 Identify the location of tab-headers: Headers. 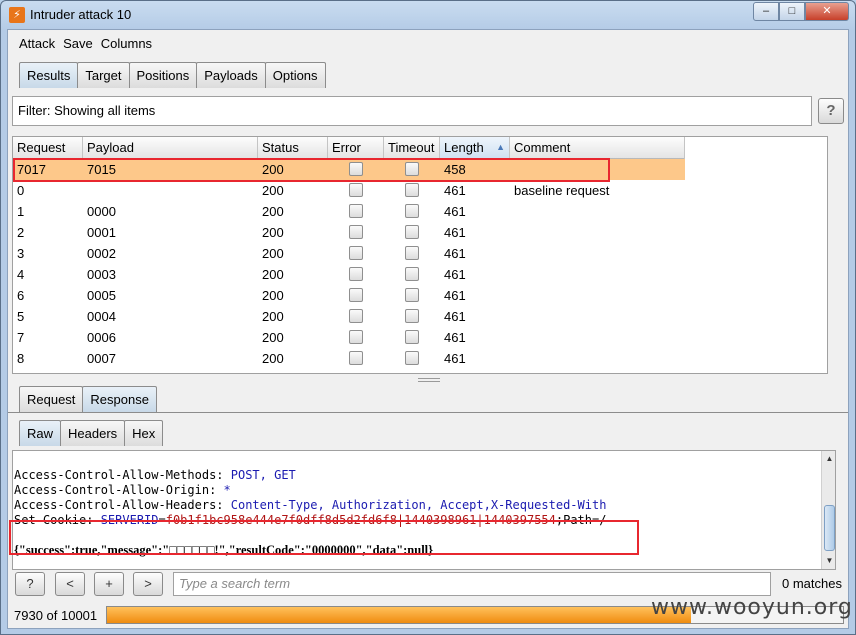
(93, 433).